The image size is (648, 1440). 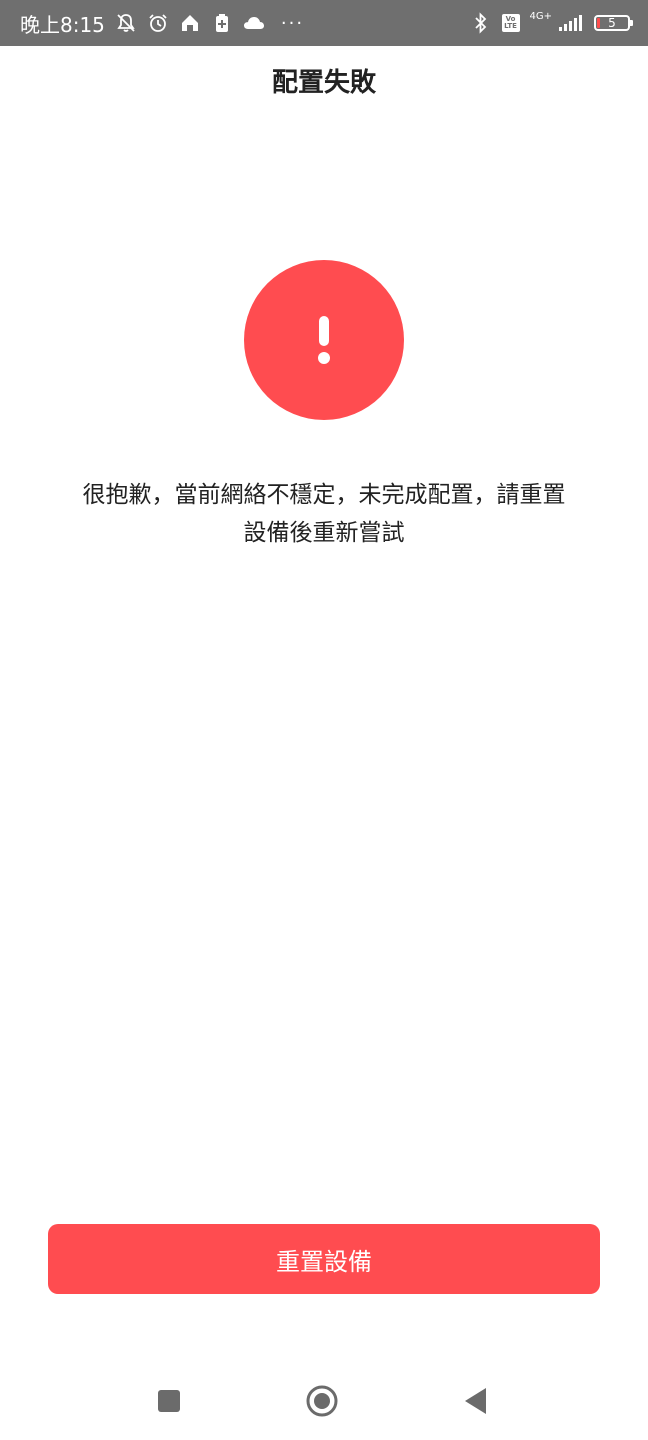 What do you see at coordinates (190, 23) in the screenshot?
I see `home-icon` at bounding box center [190, 23].